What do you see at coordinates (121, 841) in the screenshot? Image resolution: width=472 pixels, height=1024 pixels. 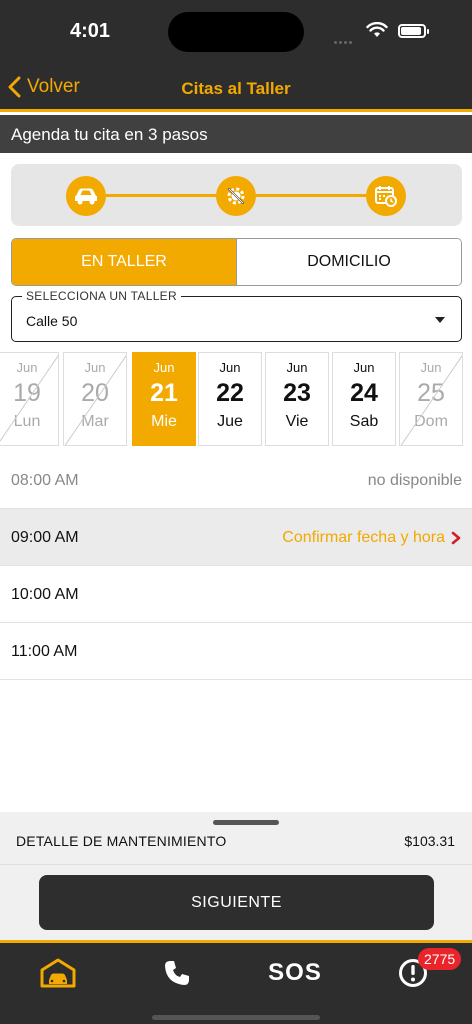 I see `detail-label: DETALLE DE MANTENIMIENTO` at bounding box center [121, 841].